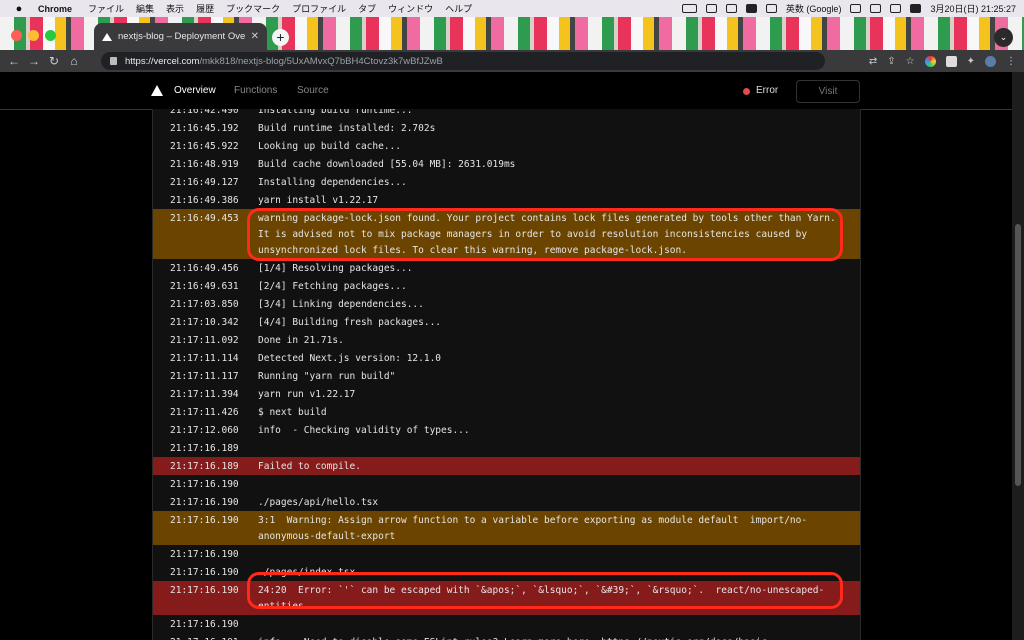  I want to click on html5-icon, so click(771, 8).